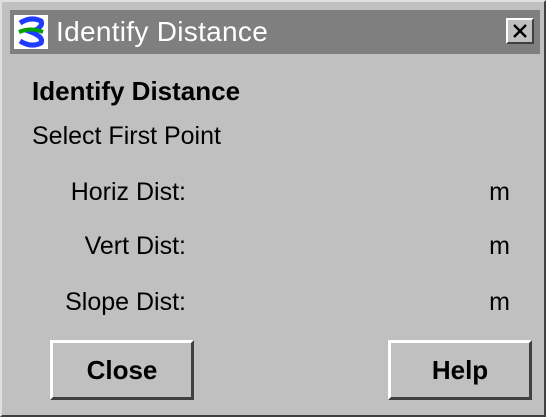  What do you see at coordinates (275, 32) in the screenshot?
I see `title-bar: Identify Distance` at bounding box center [275, 32].